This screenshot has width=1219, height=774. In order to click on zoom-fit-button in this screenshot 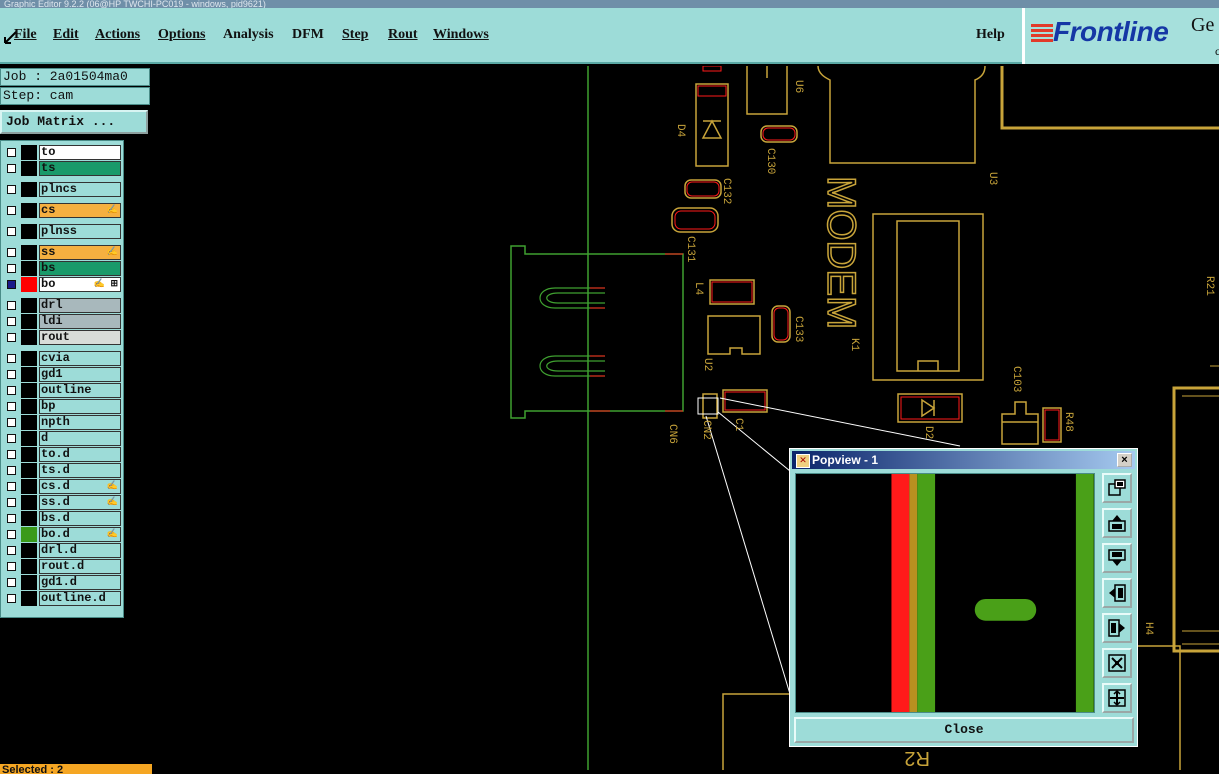, I will do `click(1117, 488)`.